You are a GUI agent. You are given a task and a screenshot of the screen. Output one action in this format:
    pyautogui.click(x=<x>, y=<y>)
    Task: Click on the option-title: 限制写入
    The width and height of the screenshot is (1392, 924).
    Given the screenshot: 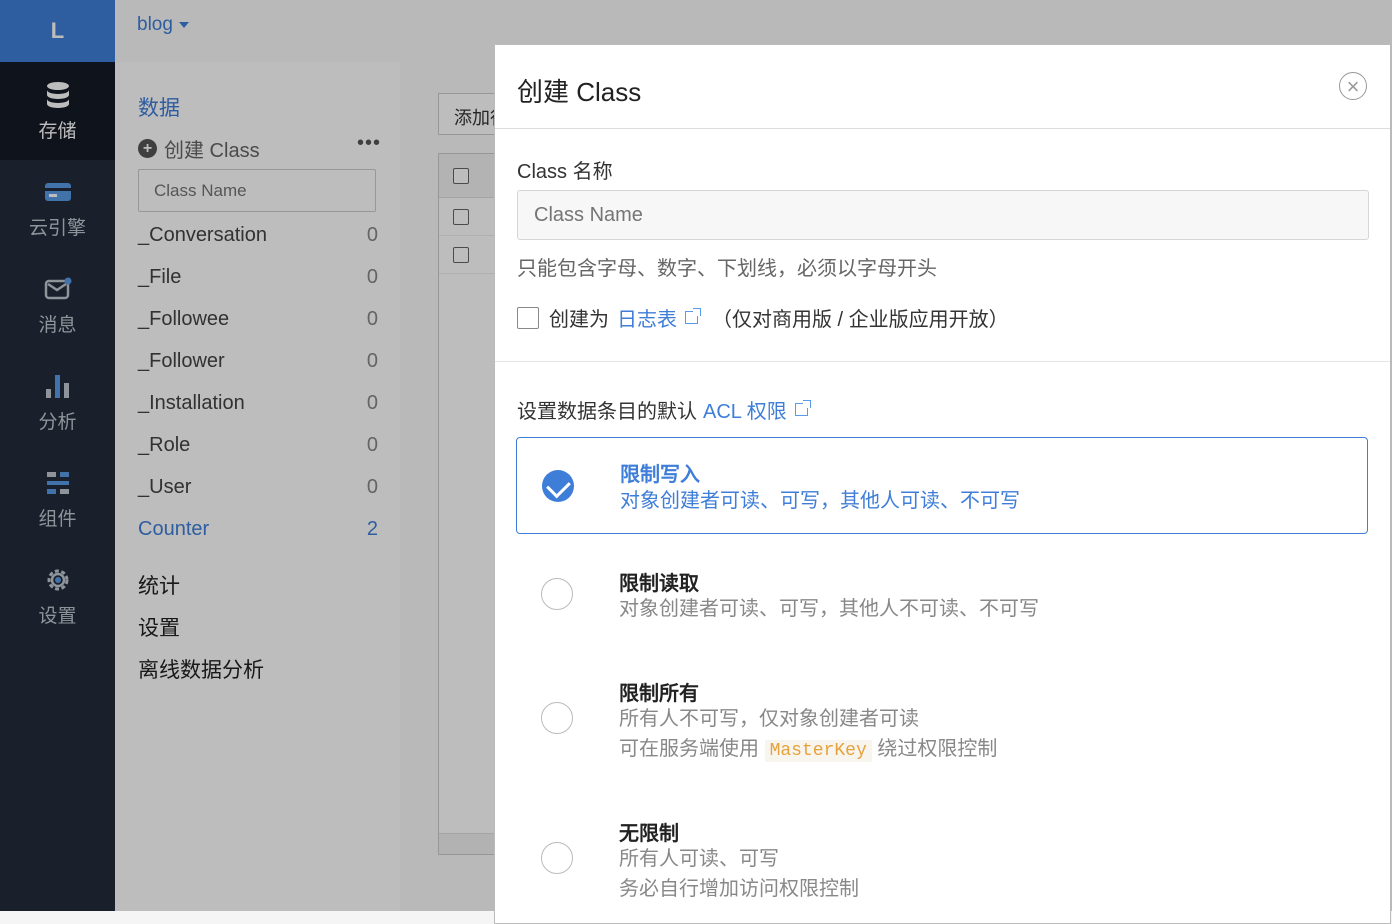 What is the action you would take?
    pyautogui.click(x=660, y=475)
    